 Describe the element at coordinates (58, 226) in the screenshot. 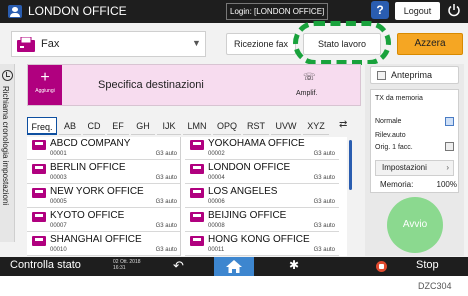

I see `destination-number: 00007` at that location.